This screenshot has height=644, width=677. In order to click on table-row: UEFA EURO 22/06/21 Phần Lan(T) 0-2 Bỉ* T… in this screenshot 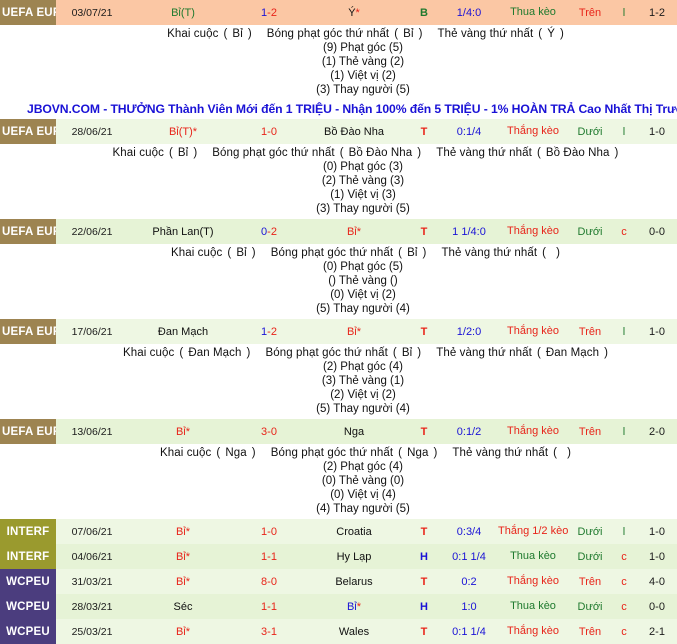, I will do `click(338, 231)`.